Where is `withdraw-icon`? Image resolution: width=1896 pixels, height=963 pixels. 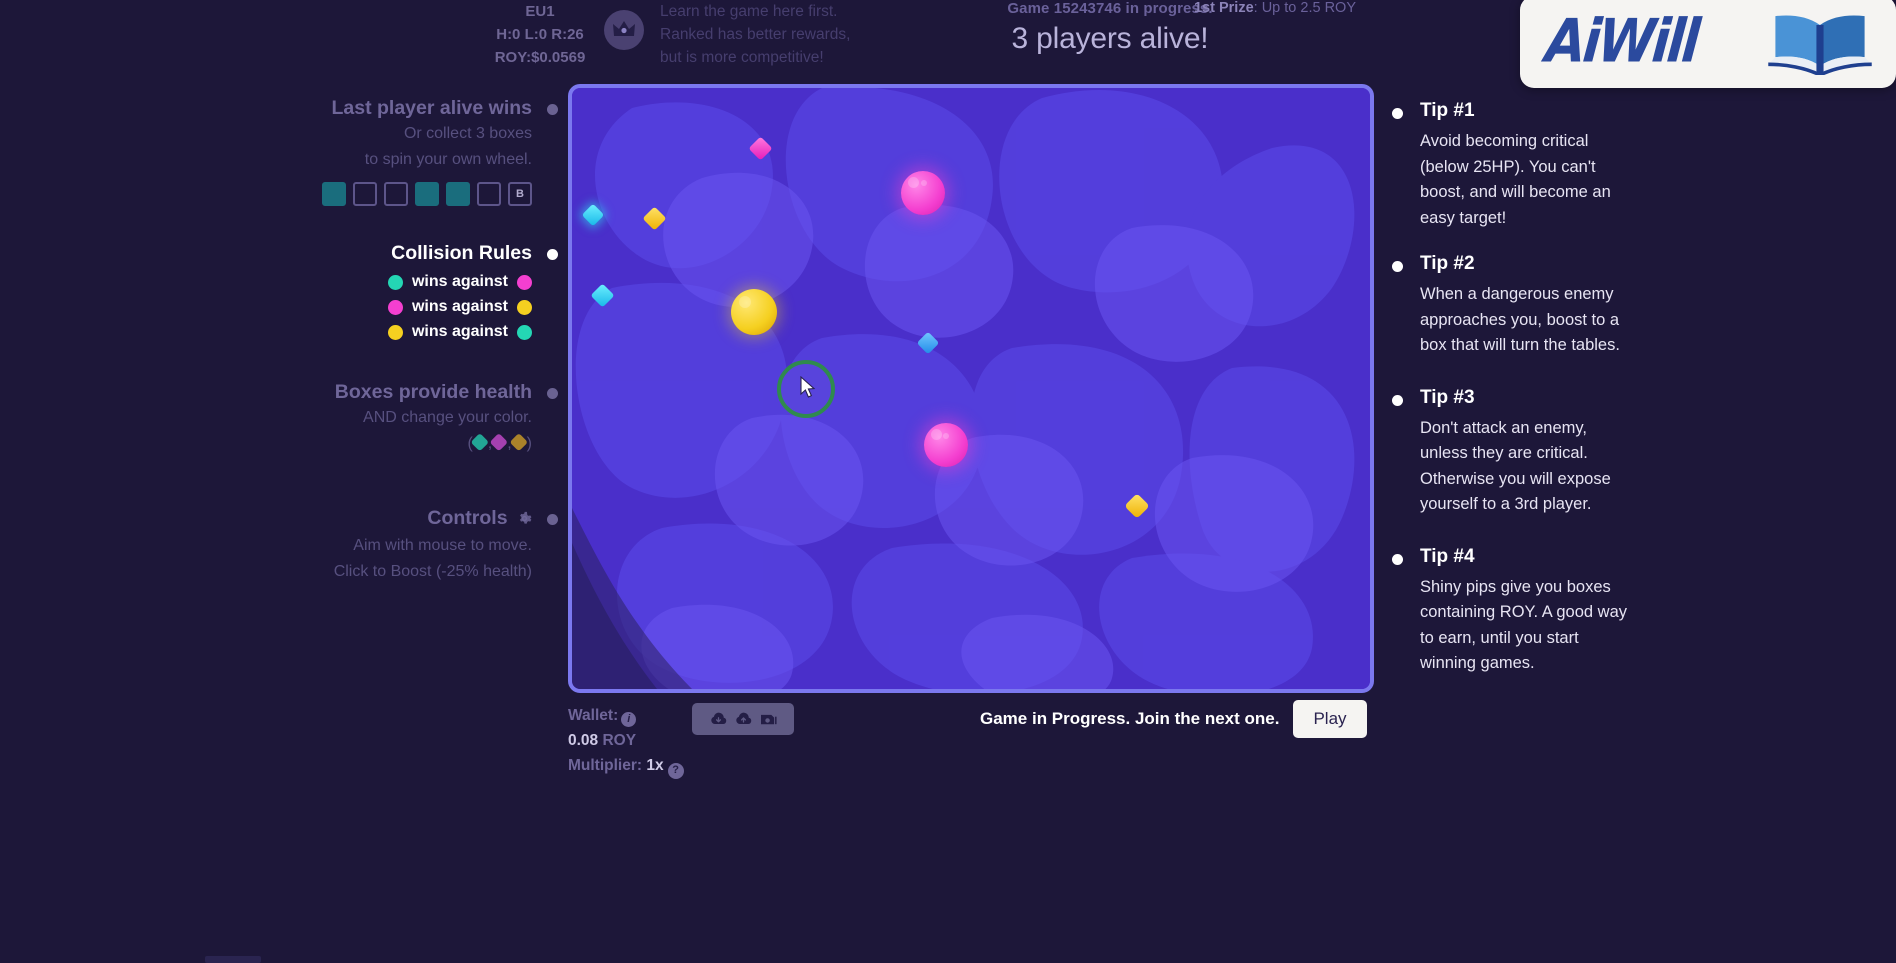 withdraw-icon is located at coordinates (743, 719).